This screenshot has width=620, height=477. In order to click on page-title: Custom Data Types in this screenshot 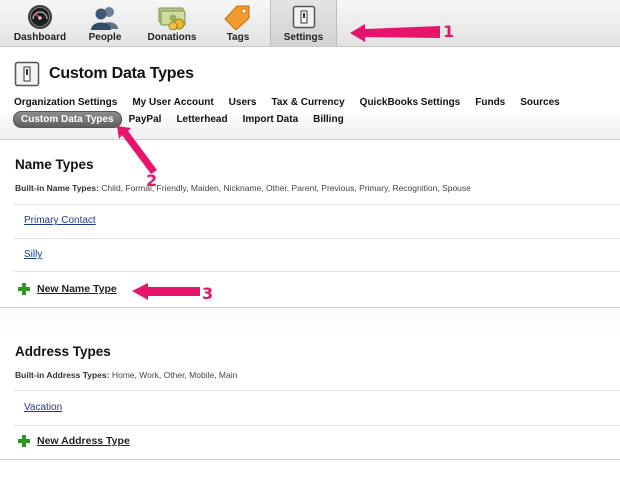, I will do `click(121, 73)`.